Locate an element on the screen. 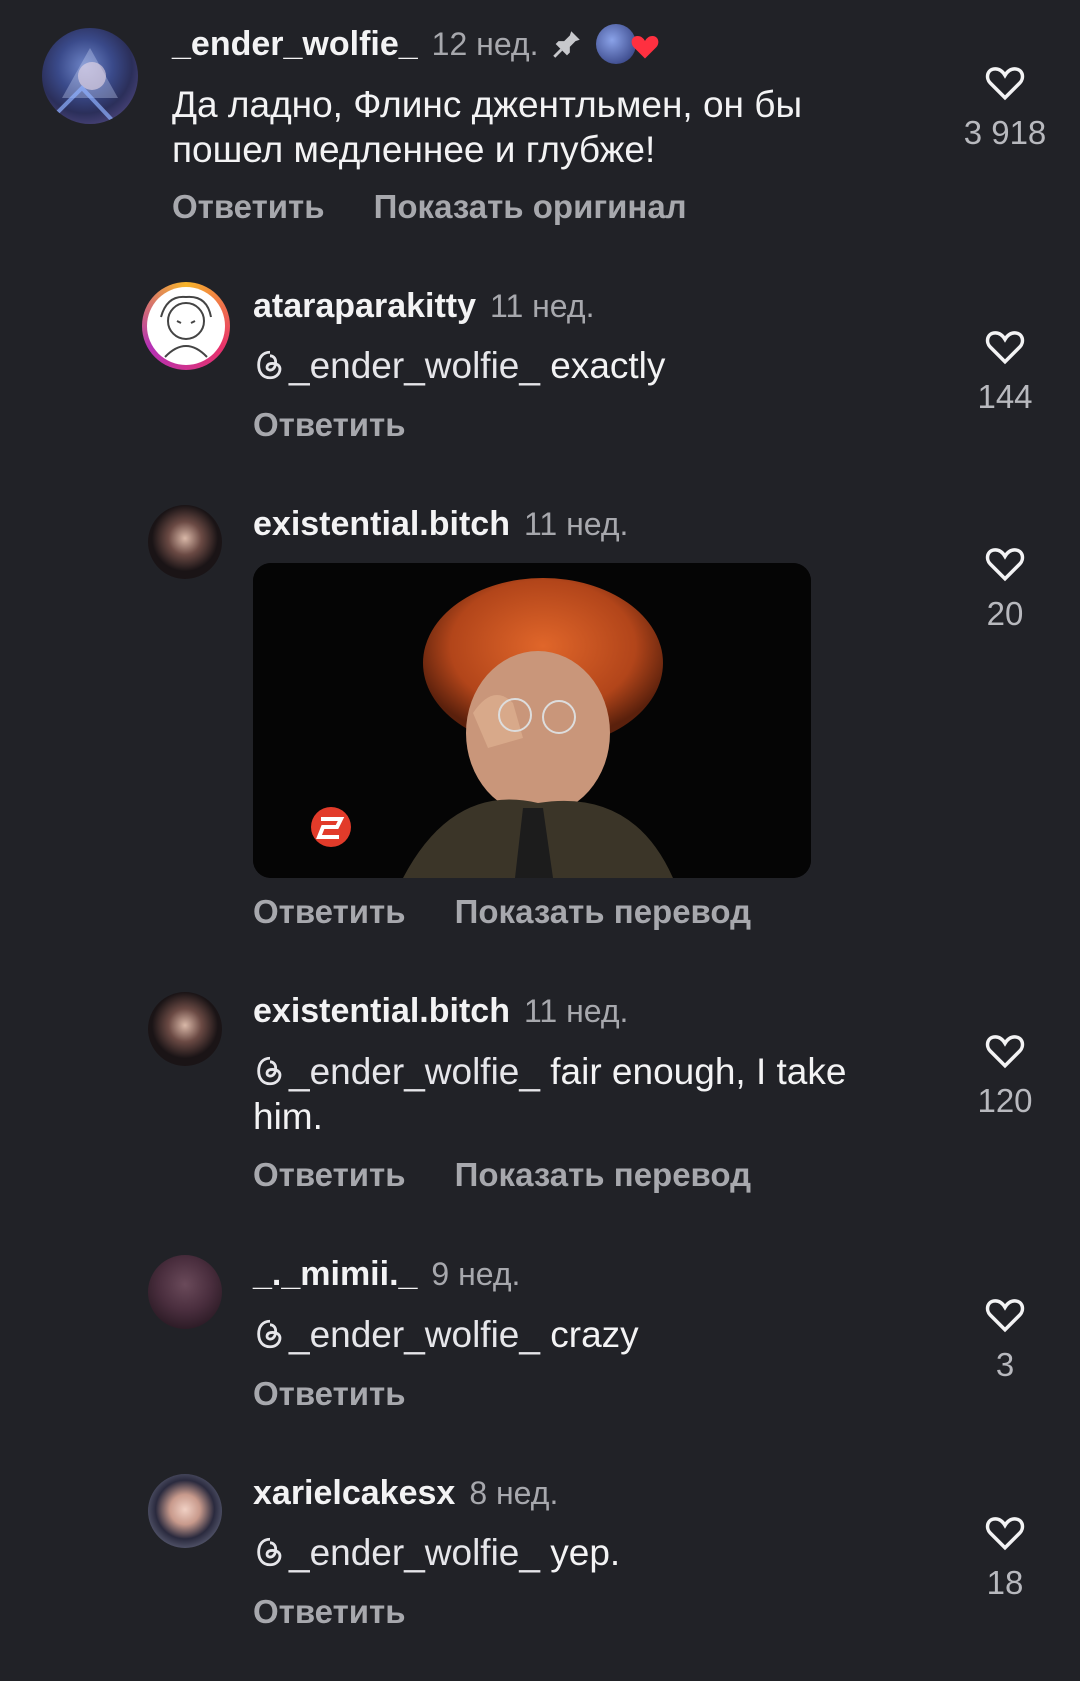  comment-actions: Ответить Показать оригинал is located at coordinates (449, 207).